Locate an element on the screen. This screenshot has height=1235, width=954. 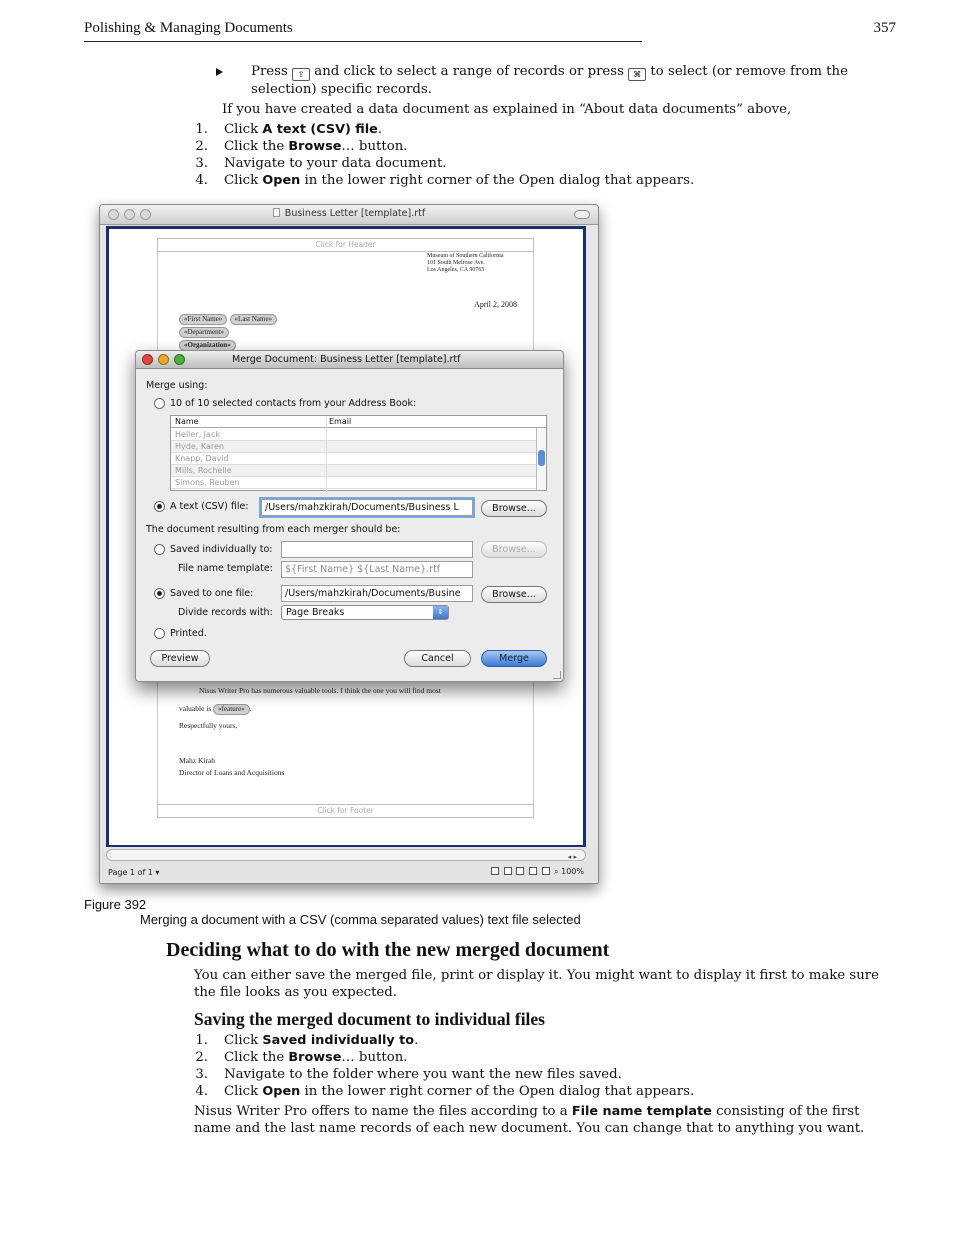
toolbar-toggle-icon is located at coordinates (582, 214).